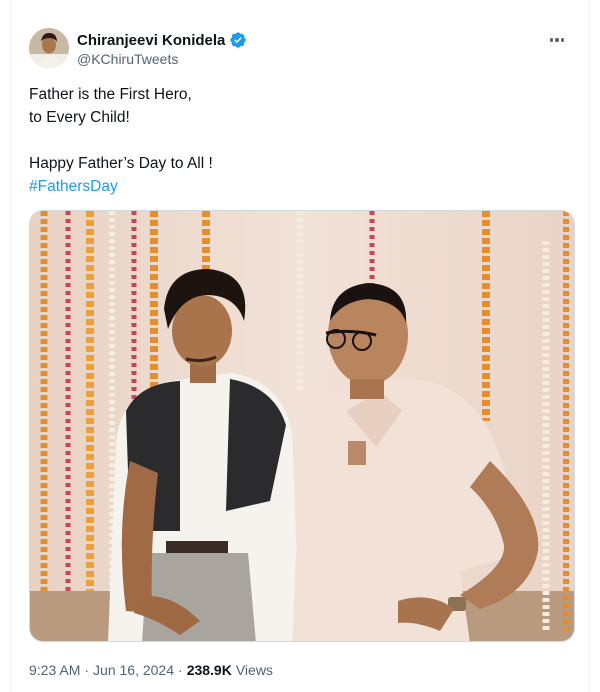 The width and height of the screenshot is (600, 692). What do you see at coordinates (209, 670) in the screenshot?
I see `views-count: 238.9K` at bounding box center [209, 670].